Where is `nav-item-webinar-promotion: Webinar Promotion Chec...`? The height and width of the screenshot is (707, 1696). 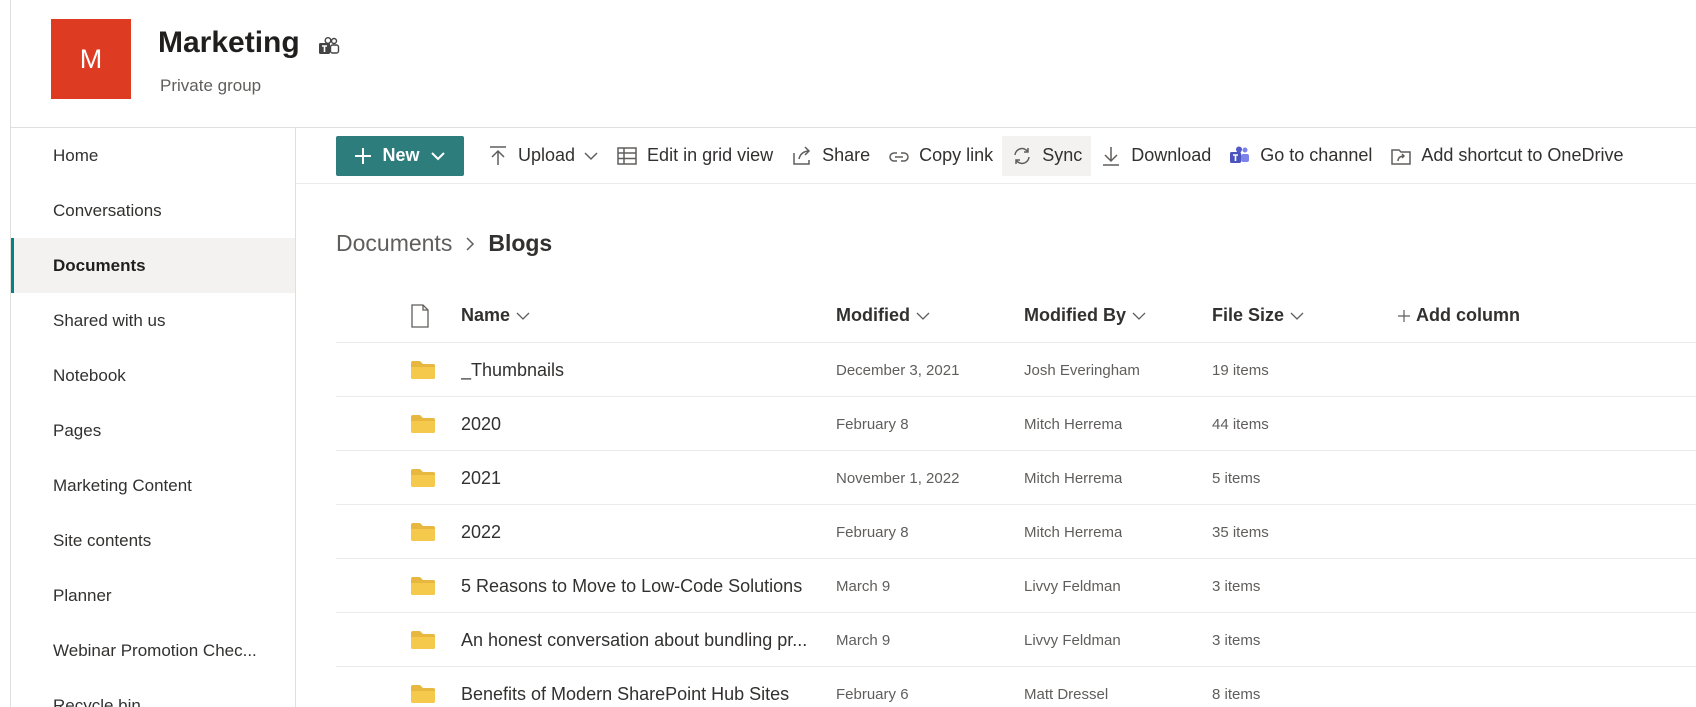 nav-item-webinar-promotion: Webinar Promotion Chec... is located at coordinates (153, 650).